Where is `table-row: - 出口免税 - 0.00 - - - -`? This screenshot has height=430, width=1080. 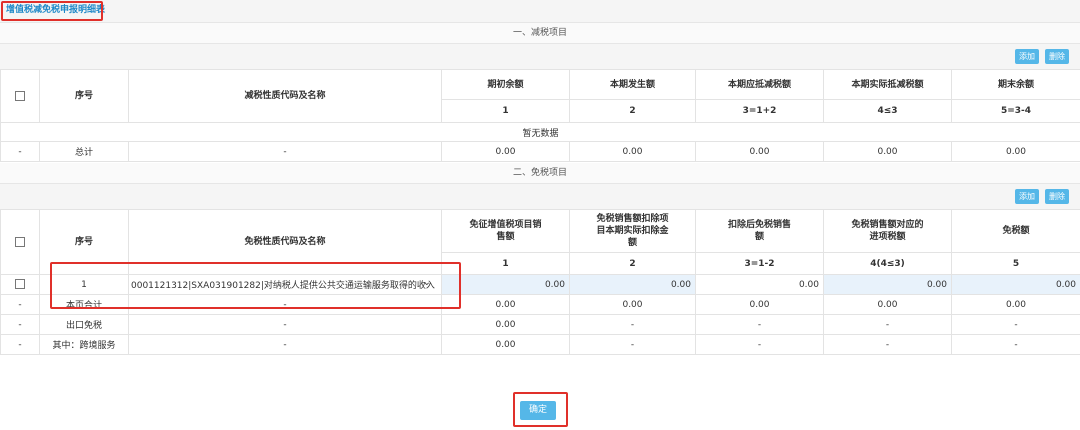 table-row: - 出口免税 - 0.00 - - - - is located at coordinates (540, 324).